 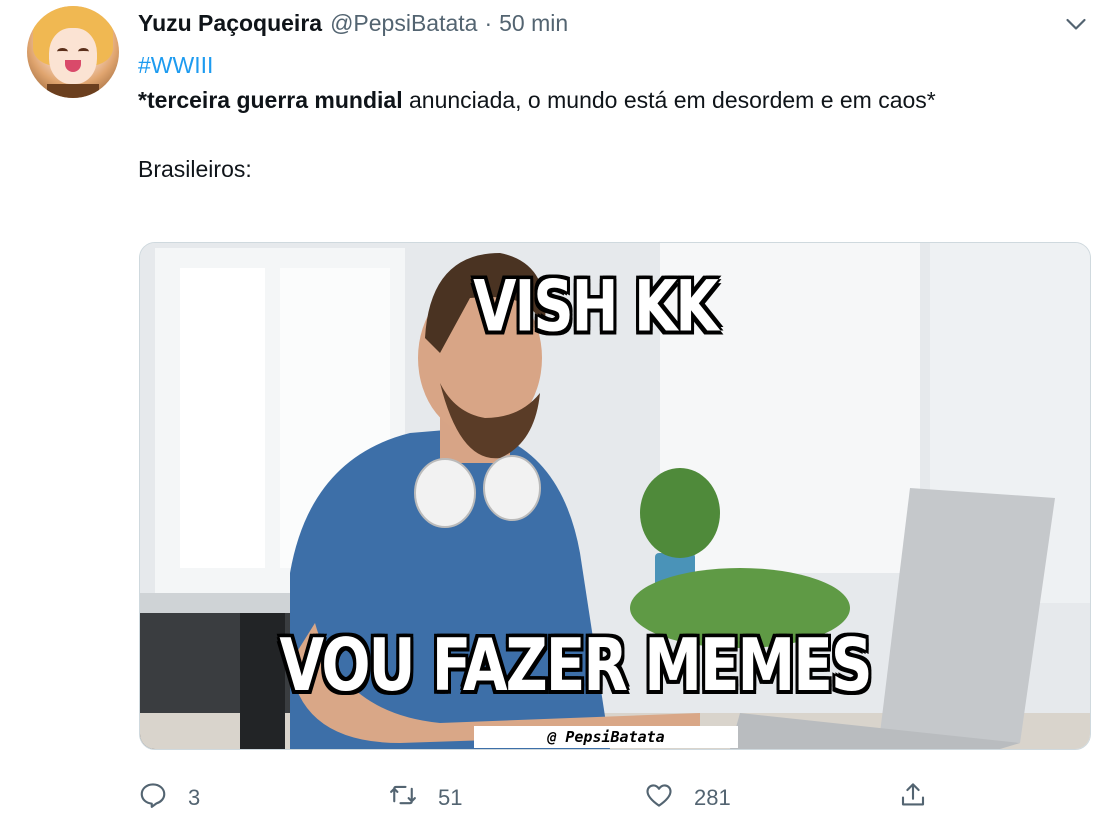 I want to click on tweet-header: Yuzu Paçoqueira @PepsiBatata · 50 min, so click(x=353, y=23).